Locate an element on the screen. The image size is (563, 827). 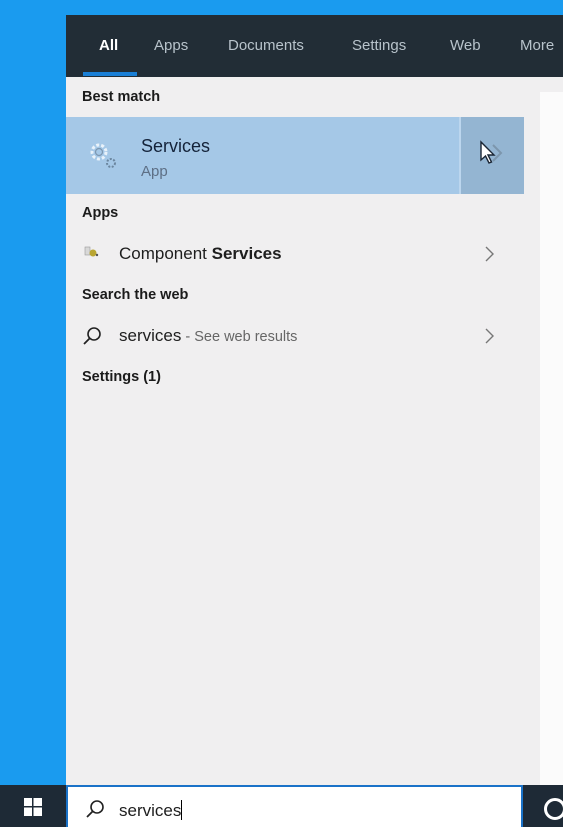
tab-more: More is located at coordinates (537, 45).